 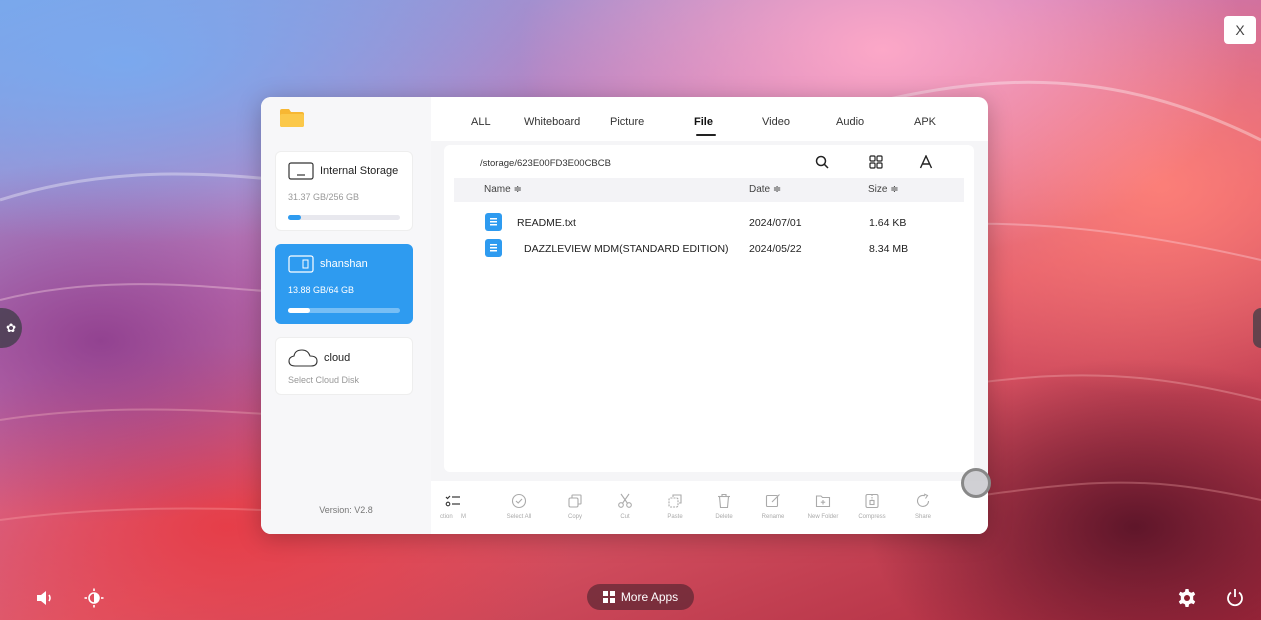 I want to click on grid-icon, so click(x=608, y=597).